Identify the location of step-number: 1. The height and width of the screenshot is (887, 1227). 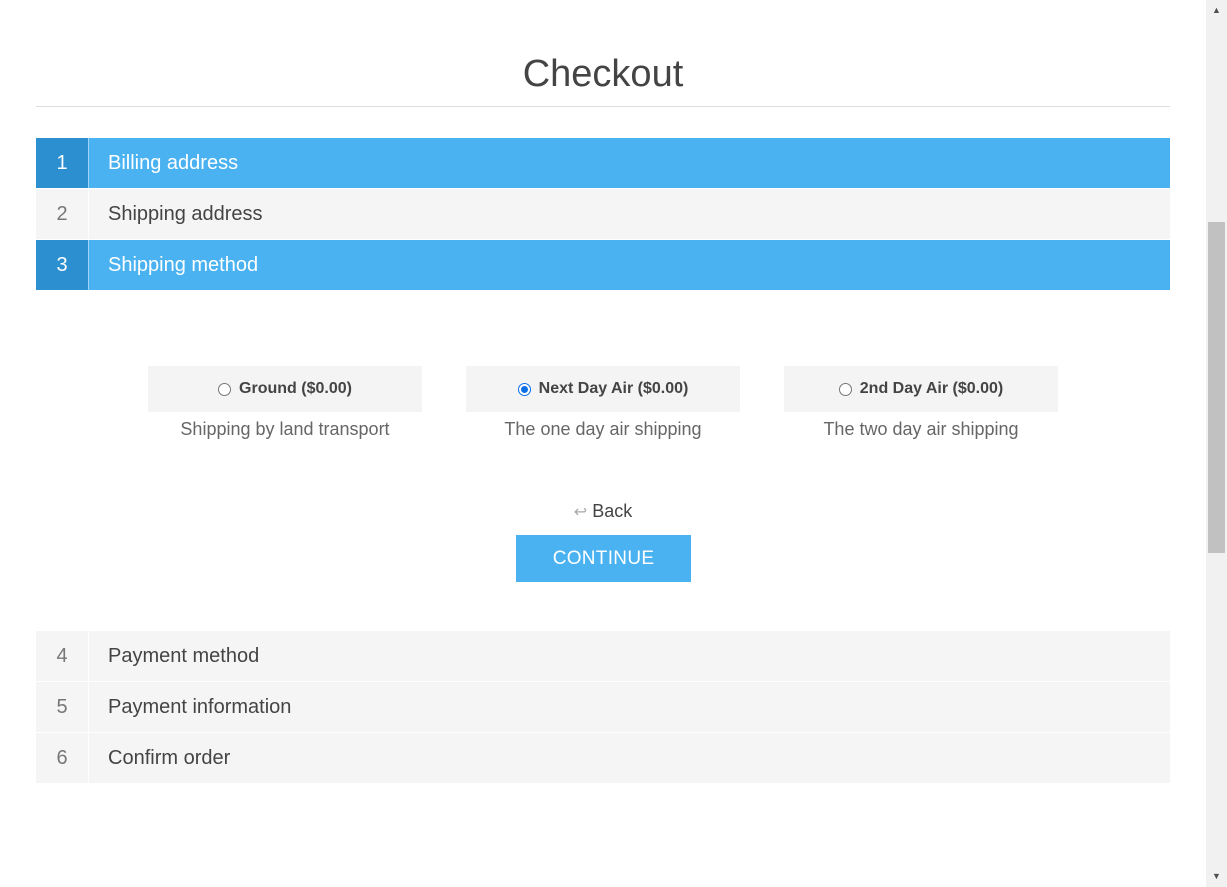
(62, 163).